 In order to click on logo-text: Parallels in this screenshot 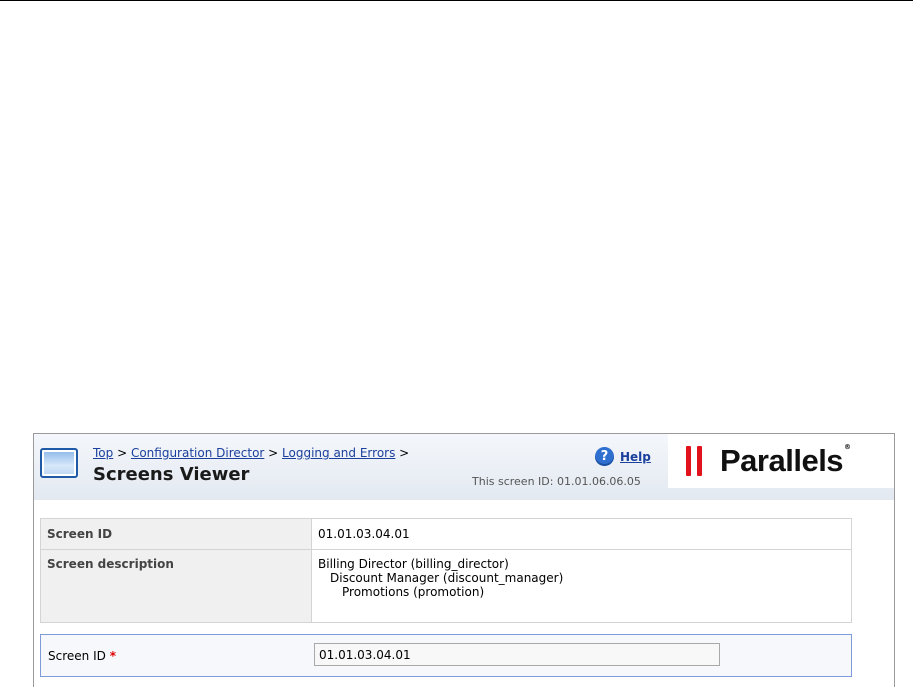, I will do `click(782, 460)`.